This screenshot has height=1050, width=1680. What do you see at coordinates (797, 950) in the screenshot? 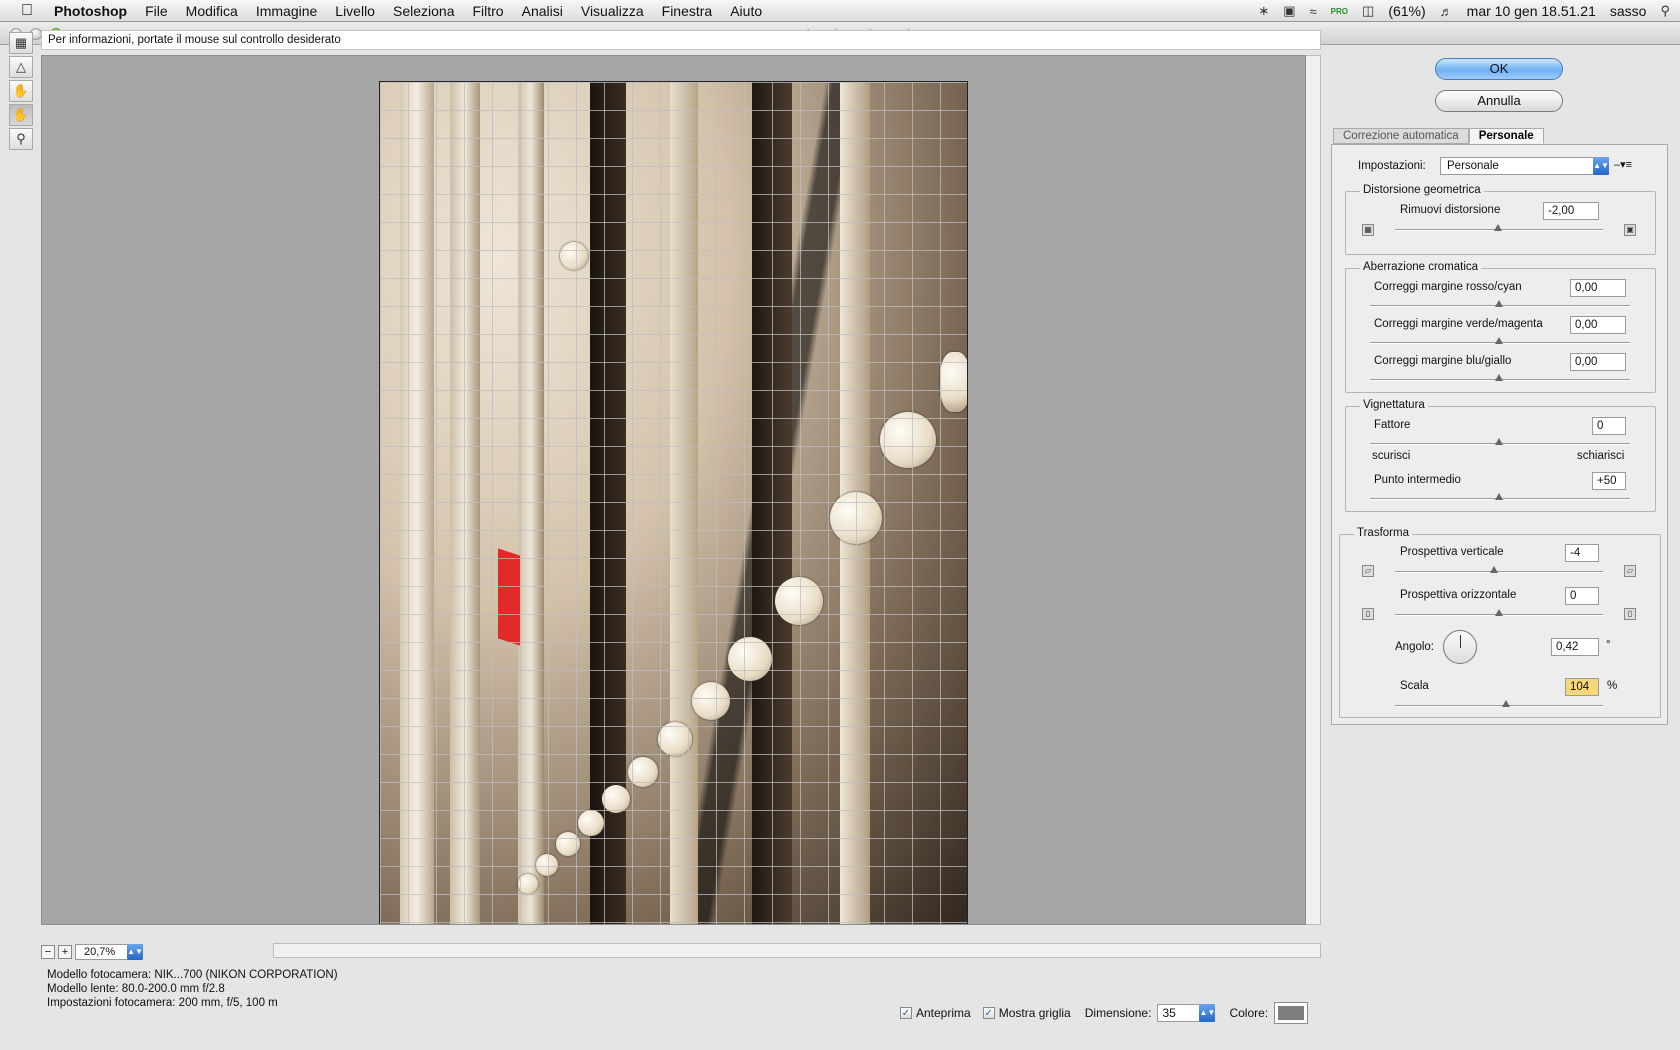
I see `horizontal-scrollbar` at bounding box center [797, 950].